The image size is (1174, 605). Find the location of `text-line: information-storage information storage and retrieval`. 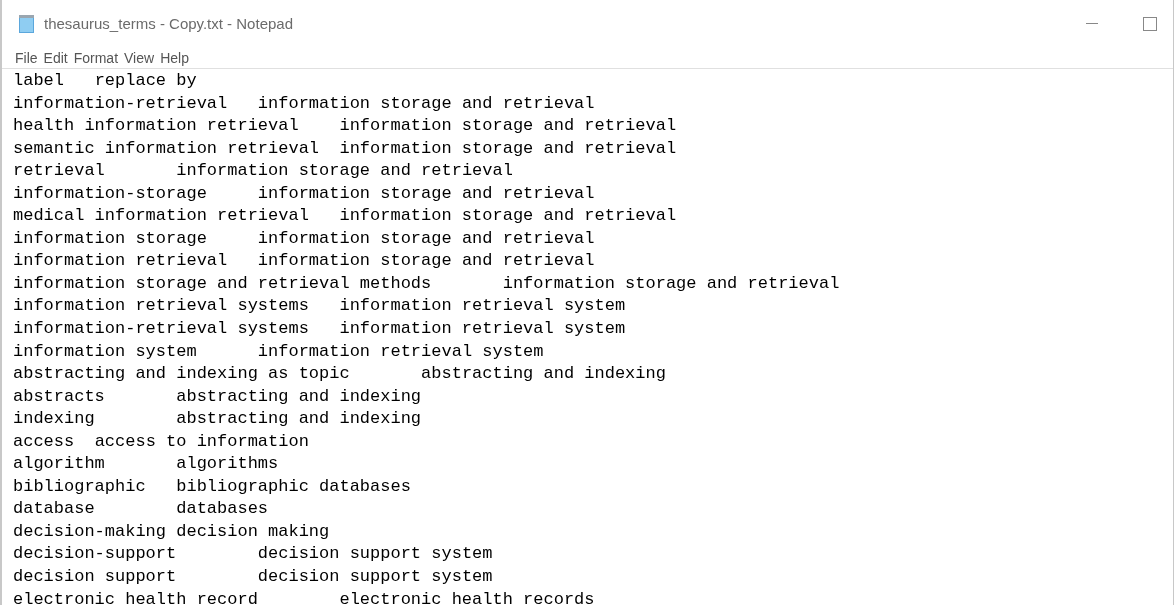

text-line: information-storage information storage and retrieval is located at coordinates (304, 193).